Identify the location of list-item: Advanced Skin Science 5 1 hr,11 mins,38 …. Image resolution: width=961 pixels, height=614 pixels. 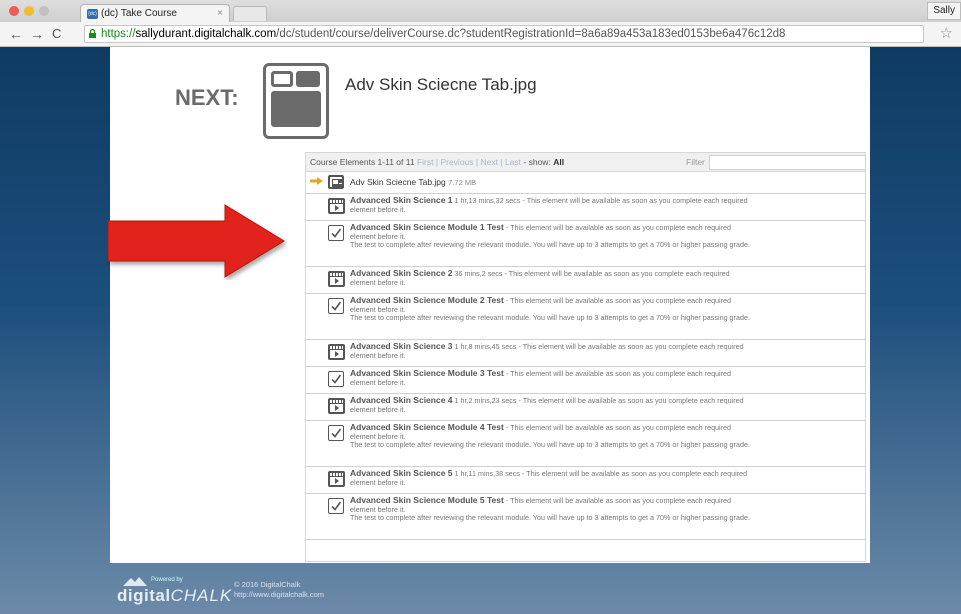
(585, 480).